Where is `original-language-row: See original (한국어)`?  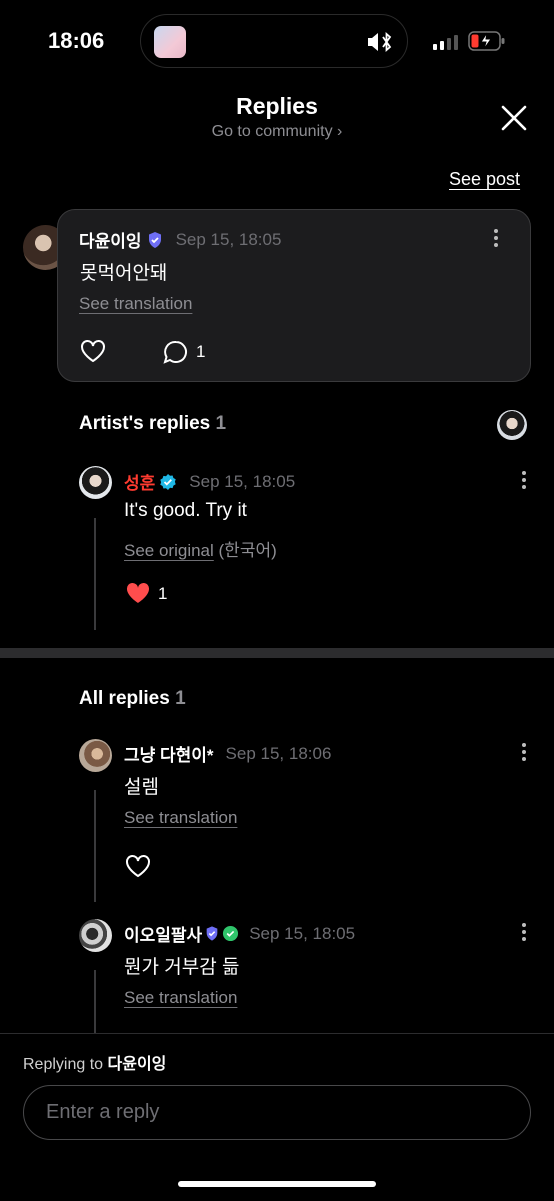 original-language-row: See original (한국어) is located at coordinates (200, 548).